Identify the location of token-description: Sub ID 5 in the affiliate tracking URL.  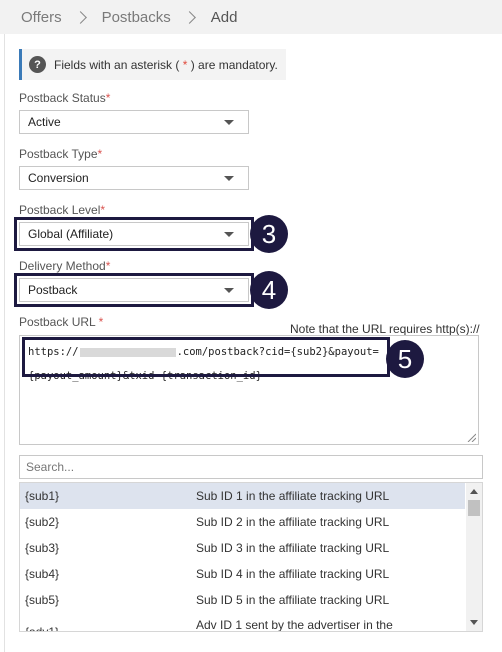
(293, 600).